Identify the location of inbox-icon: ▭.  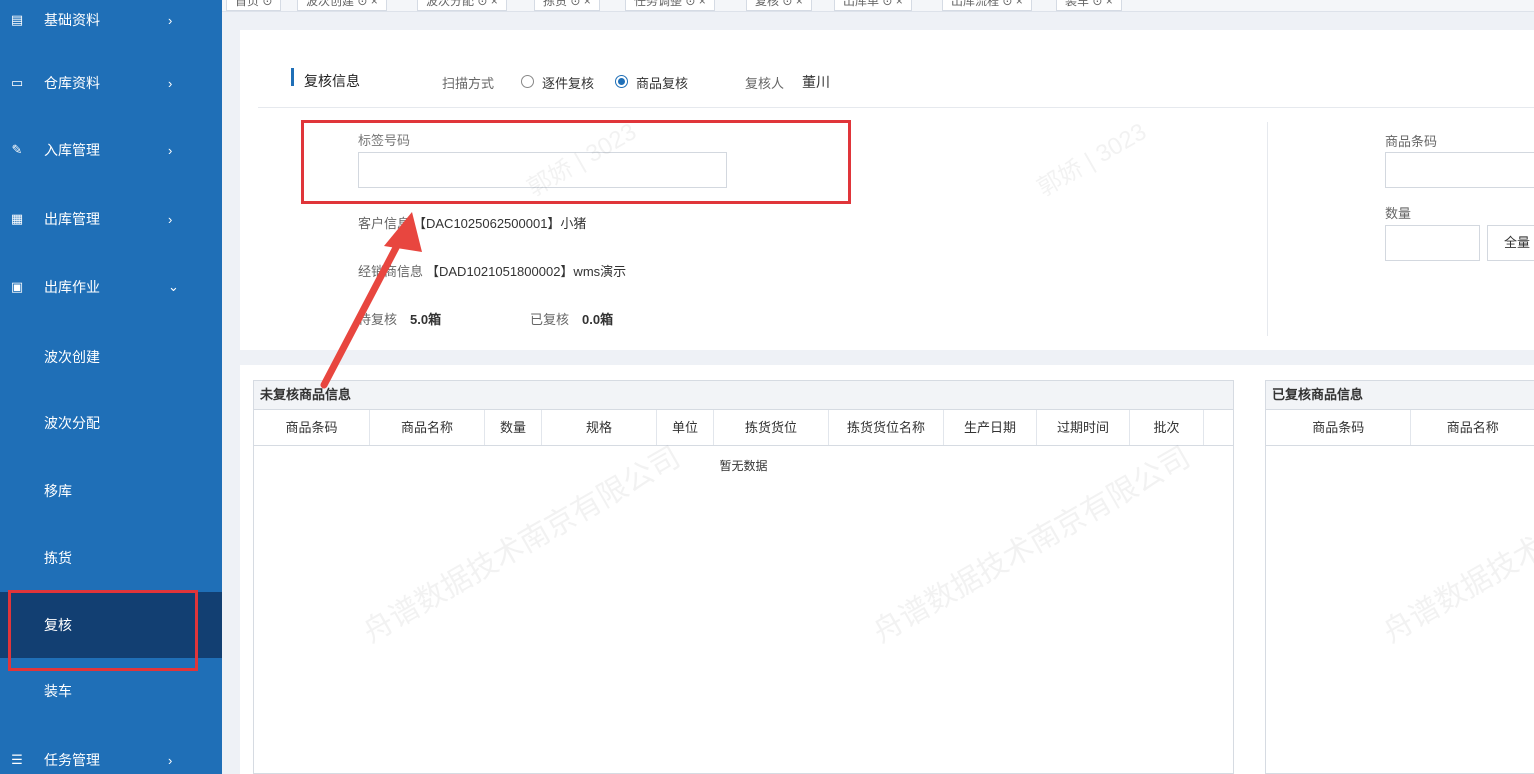
(17, 82).